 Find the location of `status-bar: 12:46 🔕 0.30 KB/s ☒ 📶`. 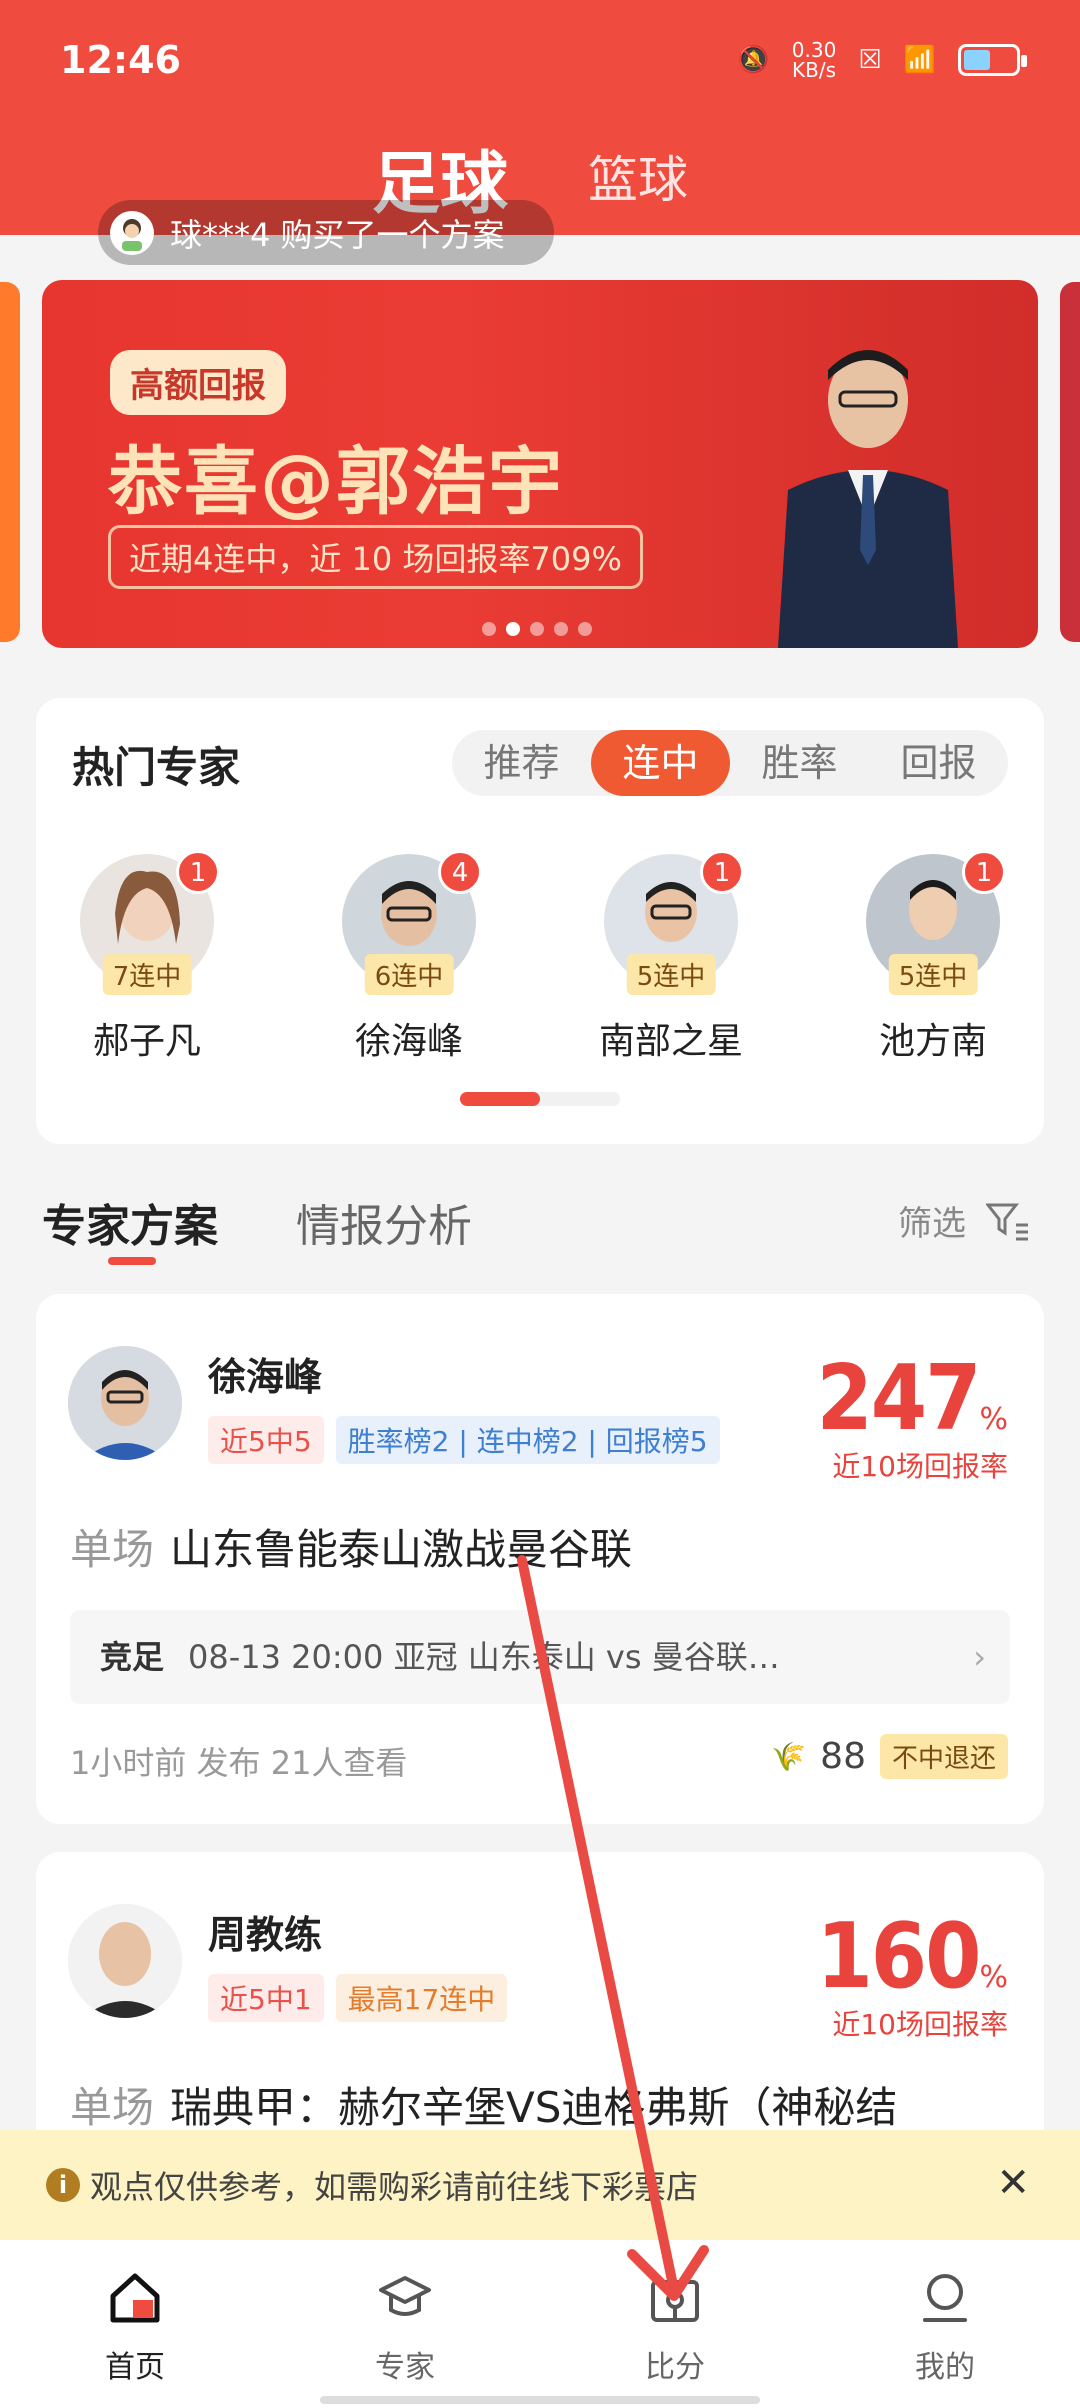

status-bar: 12:46 🔕 0.30 KB/s ☒ 📶 is located at coordinates (540, 60).